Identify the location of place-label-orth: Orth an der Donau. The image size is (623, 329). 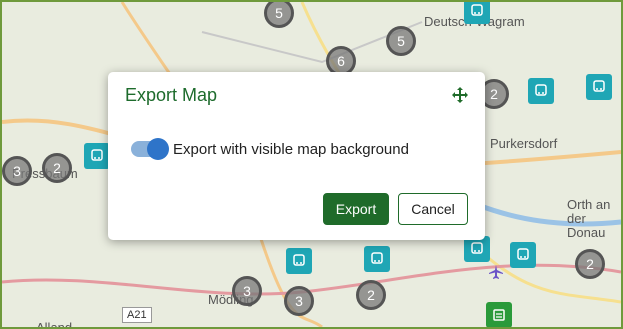
(589, 218).